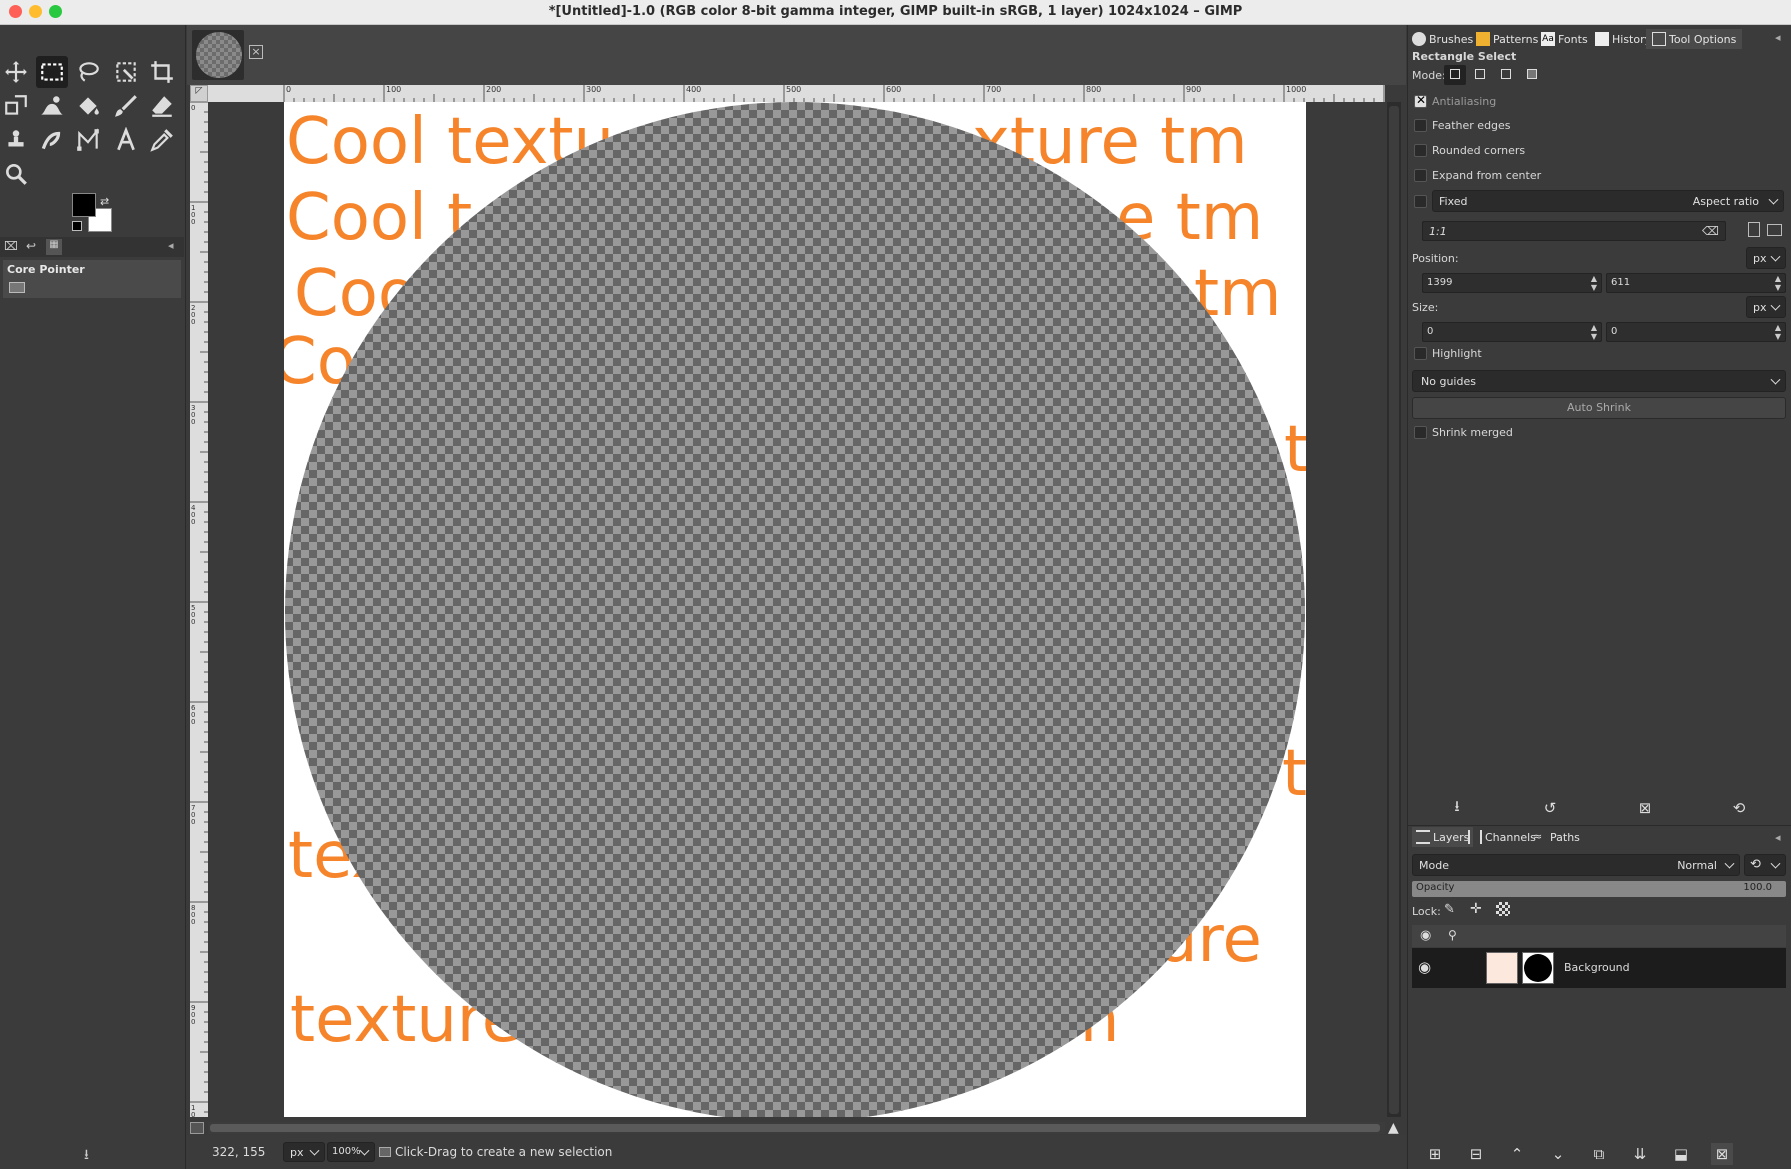  Describe the element at coordinates (1778, 837) in the screenshot. I see `layers-menu-icon: ◂` at that location.